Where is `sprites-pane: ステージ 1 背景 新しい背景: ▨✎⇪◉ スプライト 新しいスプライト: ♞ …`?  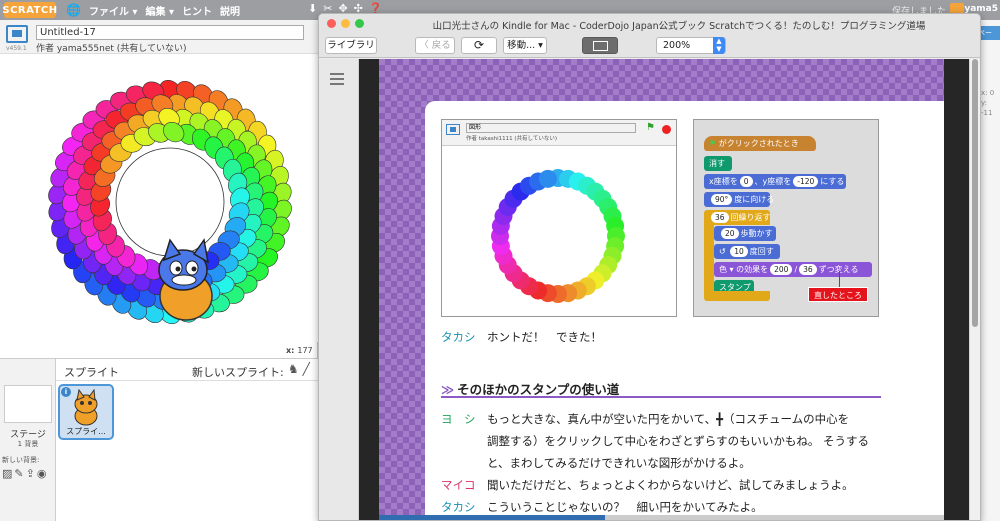
sprites-pane: ステージ 1 背景 新しい背景: ▨✎⇪◉ スプライト 新しいスプライト: ♞ … is located at coordinates (159, 439).